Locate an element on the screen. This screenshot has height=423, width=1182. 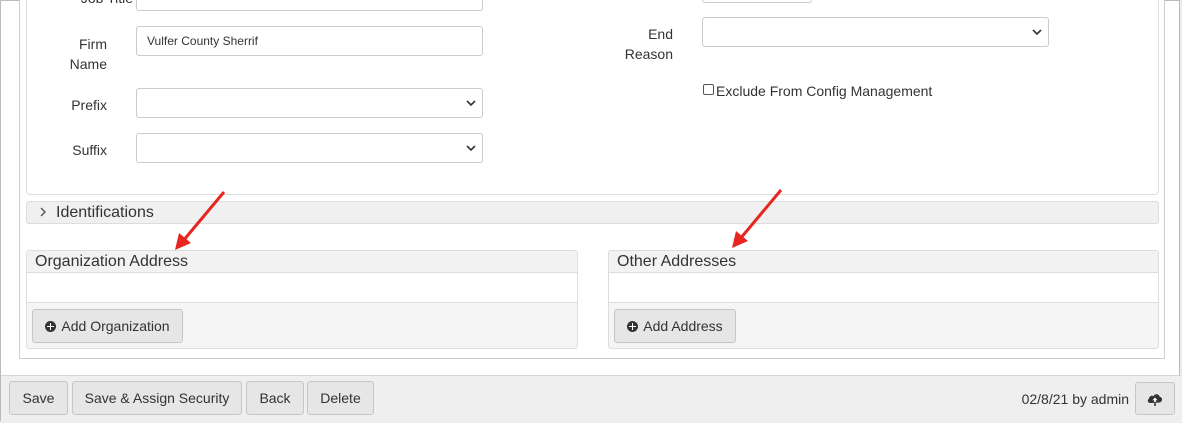
organization-address-title: Organization Address is located at coordinates (111, 261).